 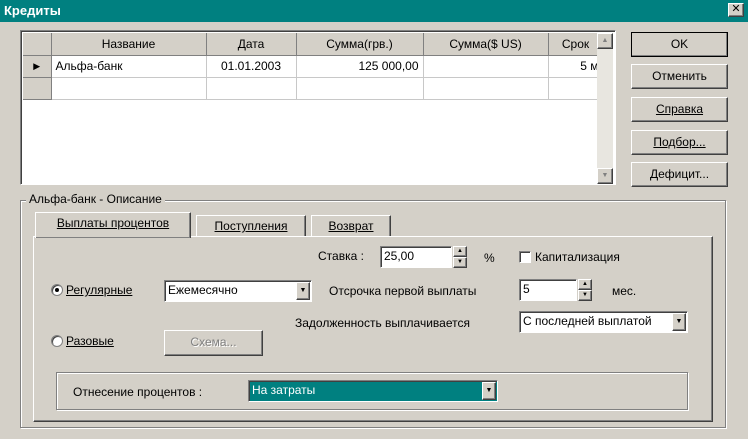 What do you see at coordinates (605, 108) in the screenshot?
I see `vertical-scrollbar: ▲ ▼` at bounding box center [605, 108].